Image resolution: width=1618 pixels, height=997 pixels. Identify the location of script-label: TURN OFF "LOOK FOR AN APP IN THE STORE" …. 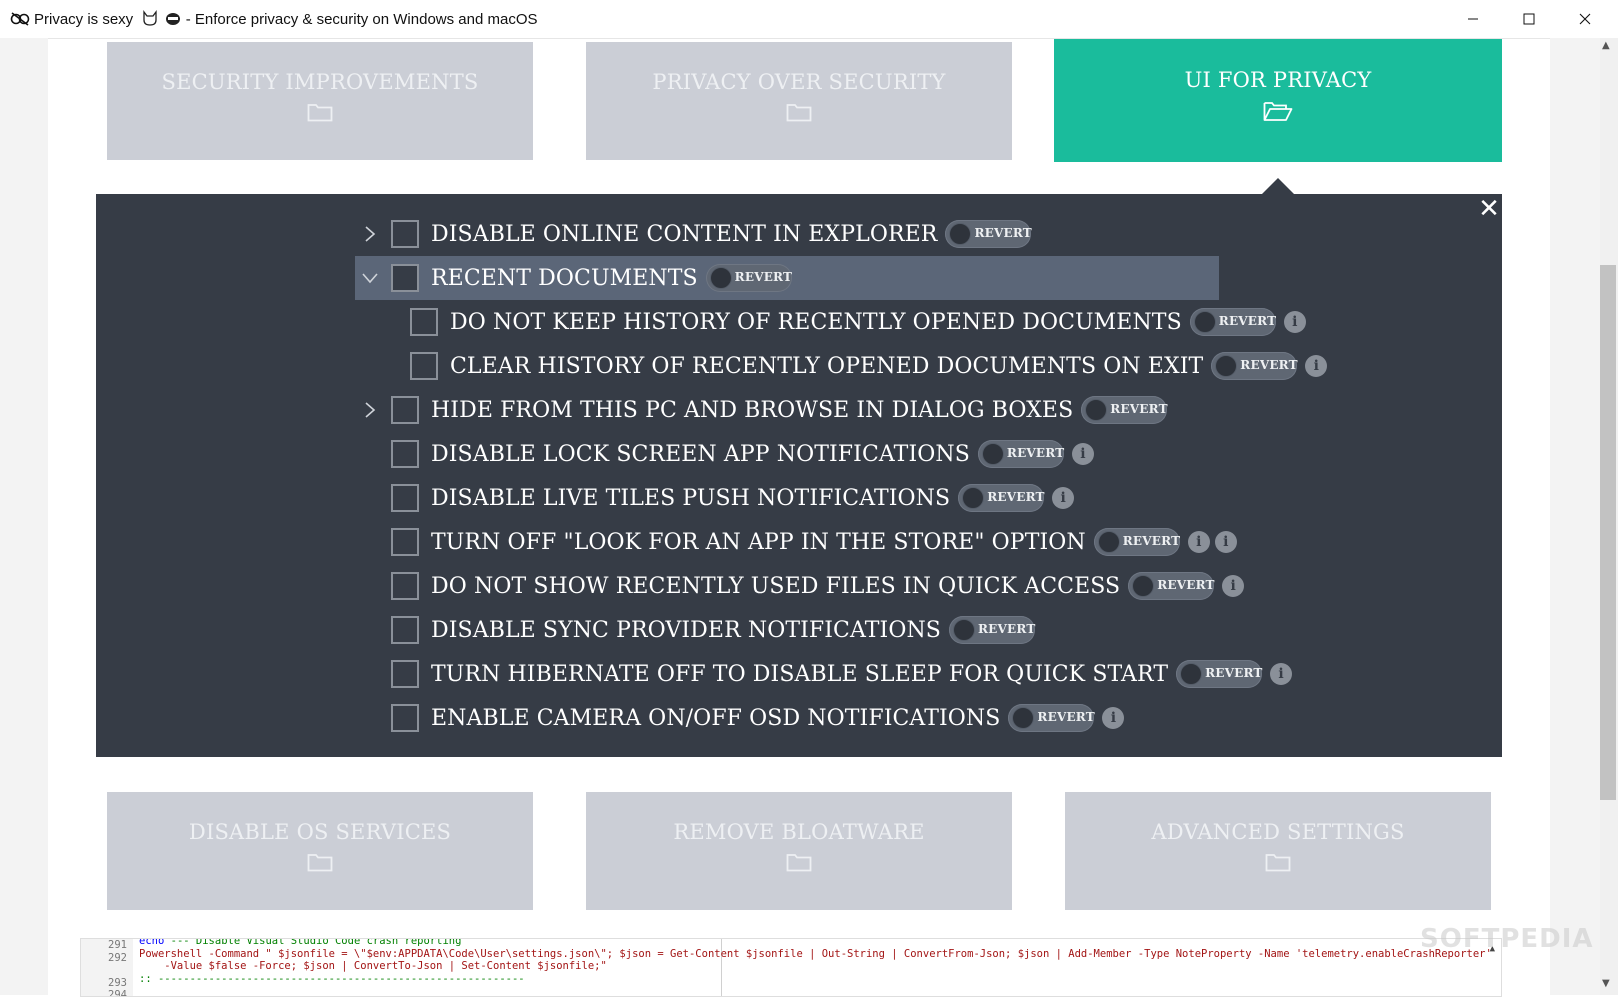
(758, 542).